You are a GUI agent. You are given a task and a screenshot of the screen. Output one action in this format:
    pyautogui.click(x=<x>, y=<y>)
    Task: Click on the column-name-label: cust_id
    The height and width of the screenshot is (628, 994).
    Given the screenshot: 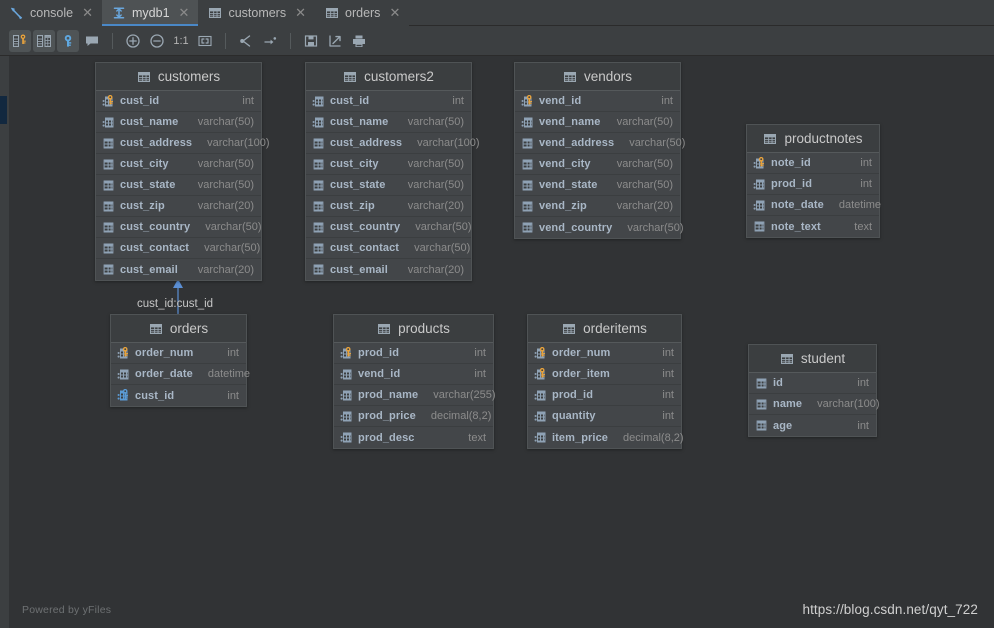 What is the action you would take?
    pyautogui.click(x=350, y=101)
    